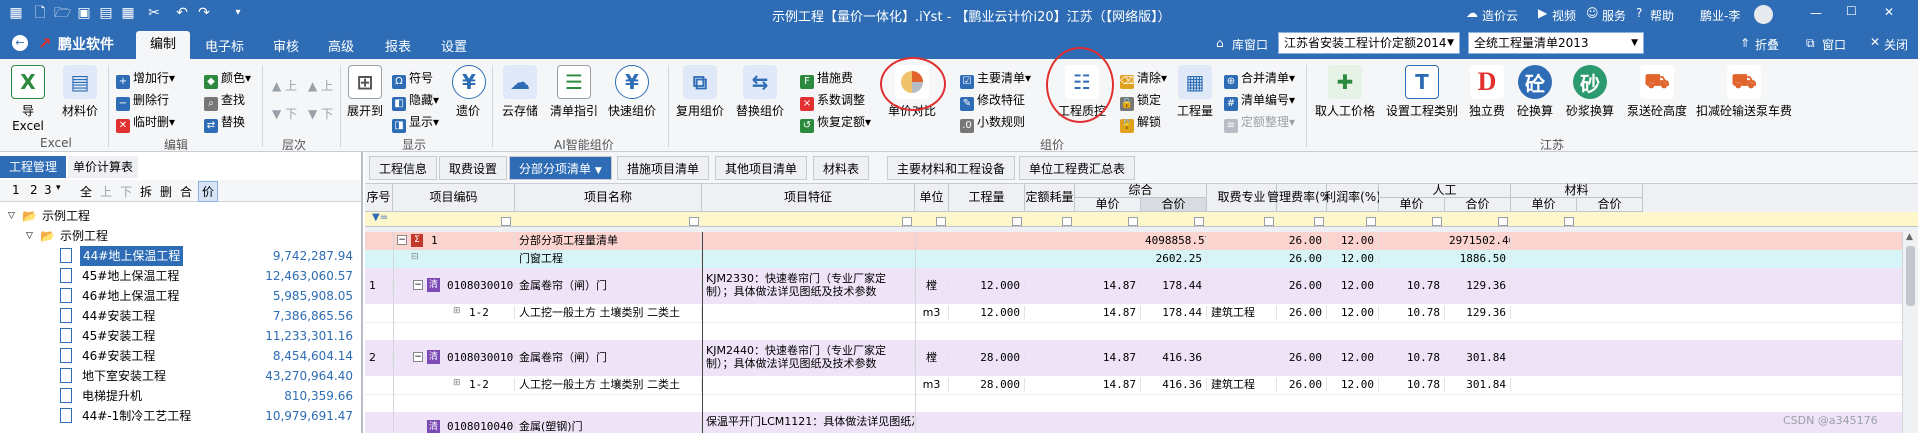  I want to click on level-dropdown-icon: ▾, so click(58, 188).